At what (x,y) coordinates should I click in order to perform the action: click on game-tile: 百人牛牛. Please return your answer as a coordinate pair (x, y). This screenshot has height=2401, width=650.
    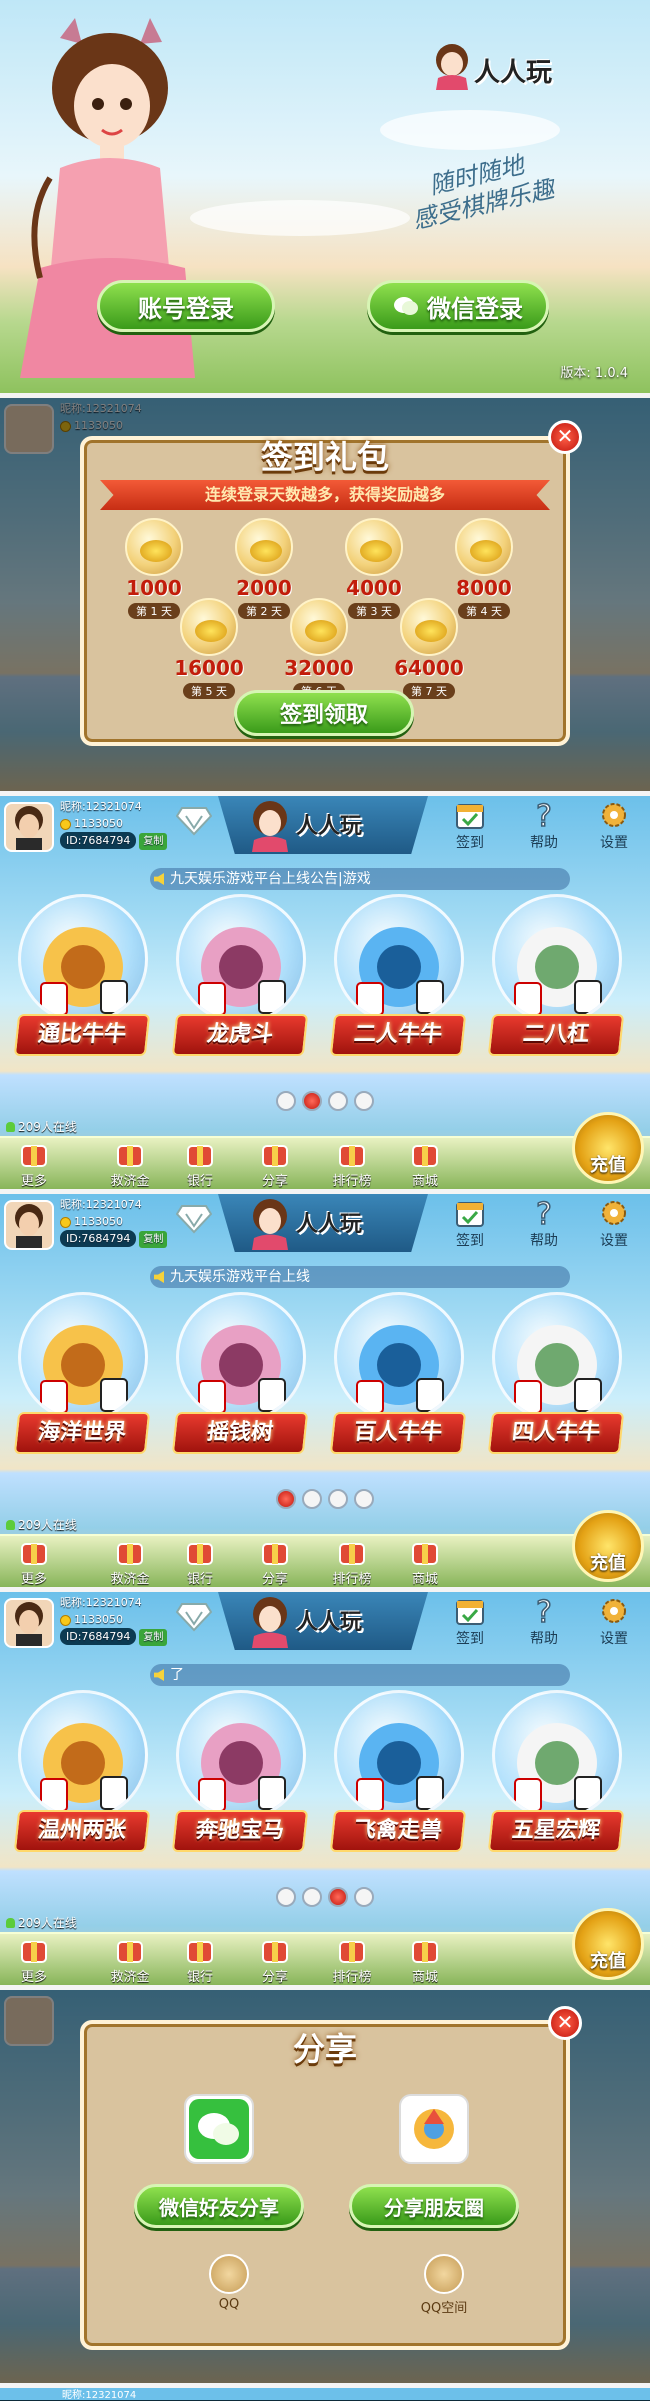
    Looking at the image, I should click on (398, 1377).